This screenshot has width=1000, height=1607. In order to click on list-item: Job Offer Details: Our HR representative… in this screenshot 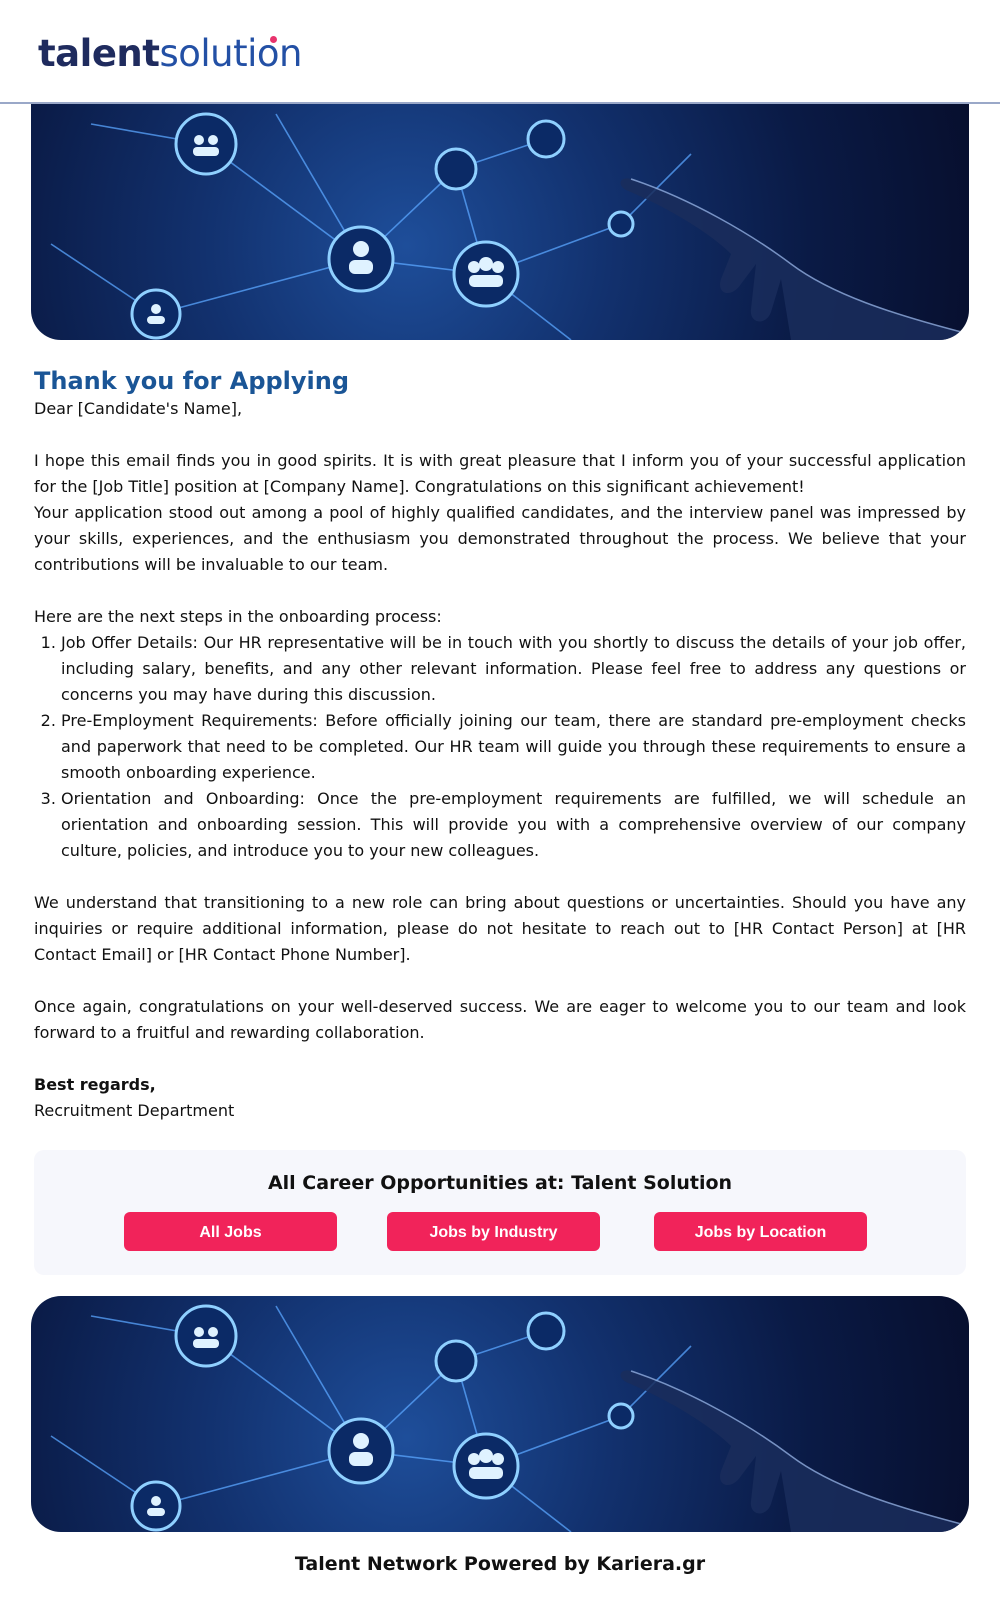, I will do `click(513, 669)`.